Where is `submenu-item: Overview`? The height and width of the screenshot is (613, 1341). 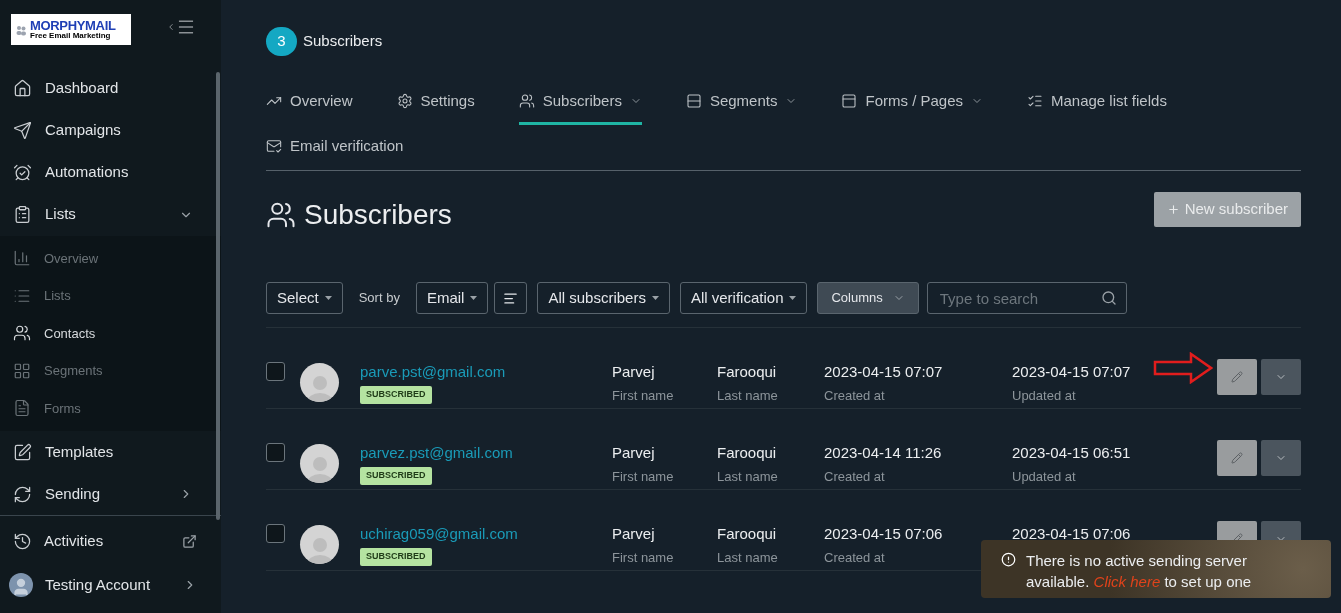
submenu-item: Overview is located at coordinates (110, 258).